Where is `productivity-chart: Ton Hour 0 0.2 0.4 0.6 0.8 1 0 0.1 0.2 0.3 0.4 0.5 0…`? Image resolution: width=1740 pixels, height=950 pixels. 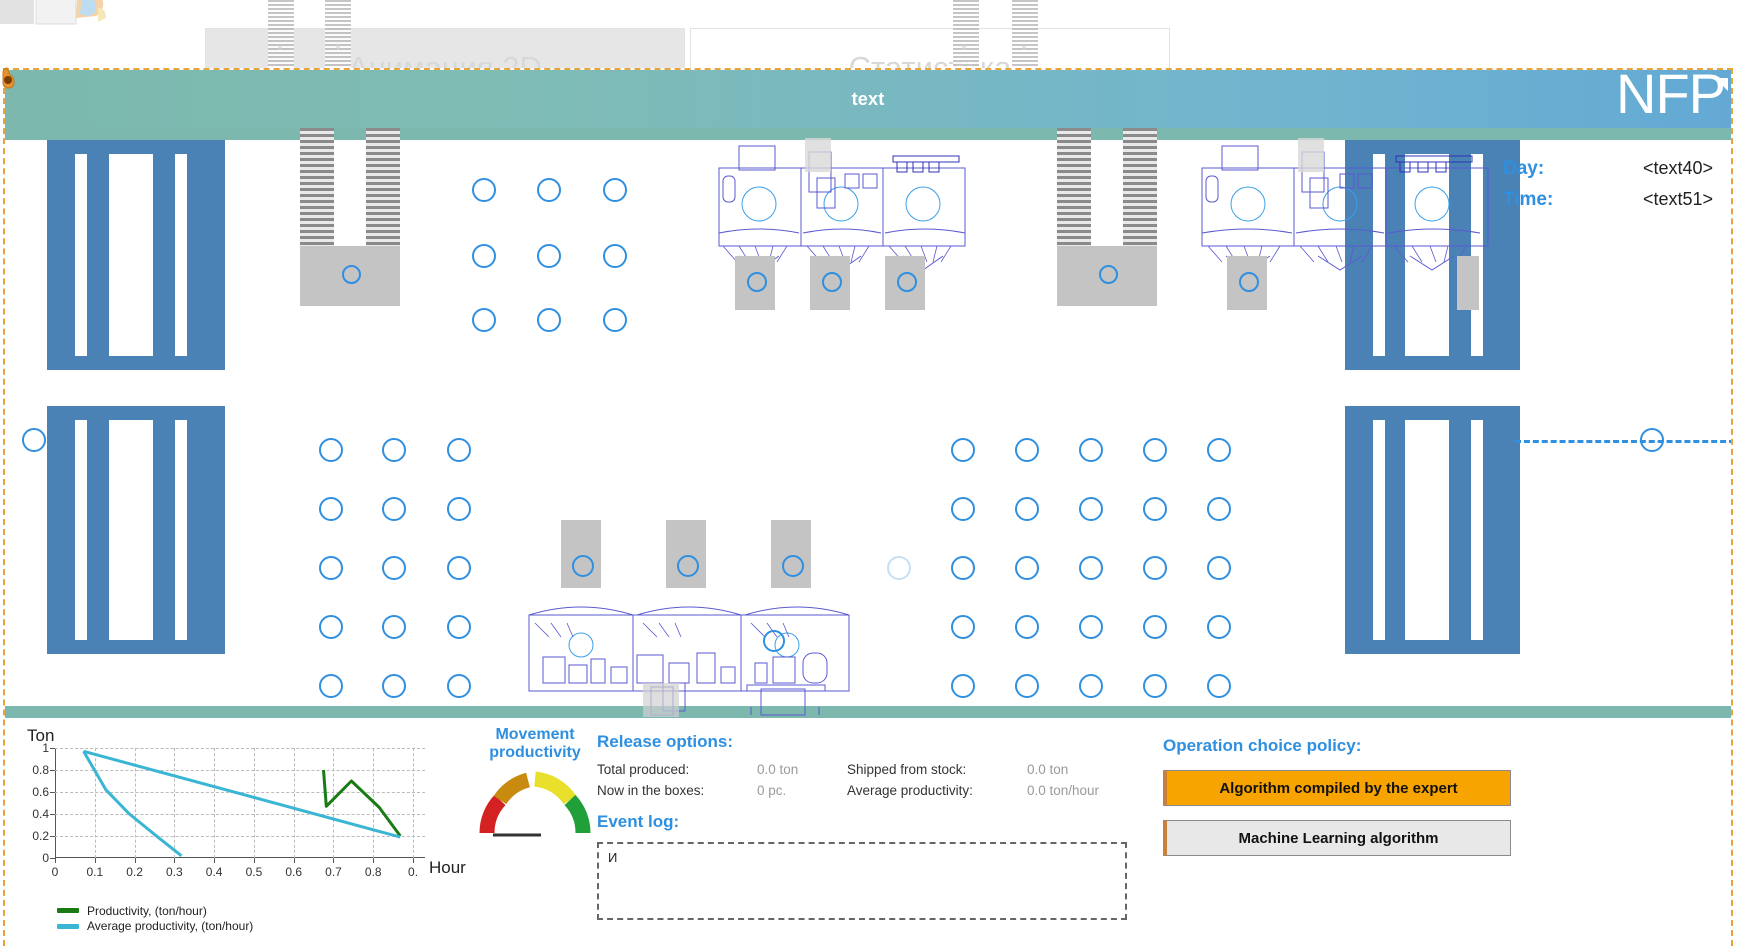
productivity-chart: Ton Hour 0 0.2 0.4 0.6 0.8 1 0 0.1 0.2 0.3 0.4 0.5 0… is located at coordinates (247, 831).